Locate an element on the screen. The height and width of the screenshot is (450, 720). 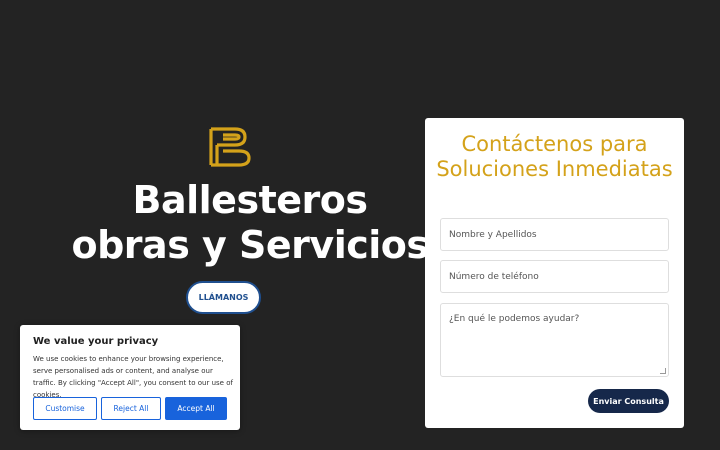
call-us-button: LLÁMANOS is located at coordinates (223, 297).